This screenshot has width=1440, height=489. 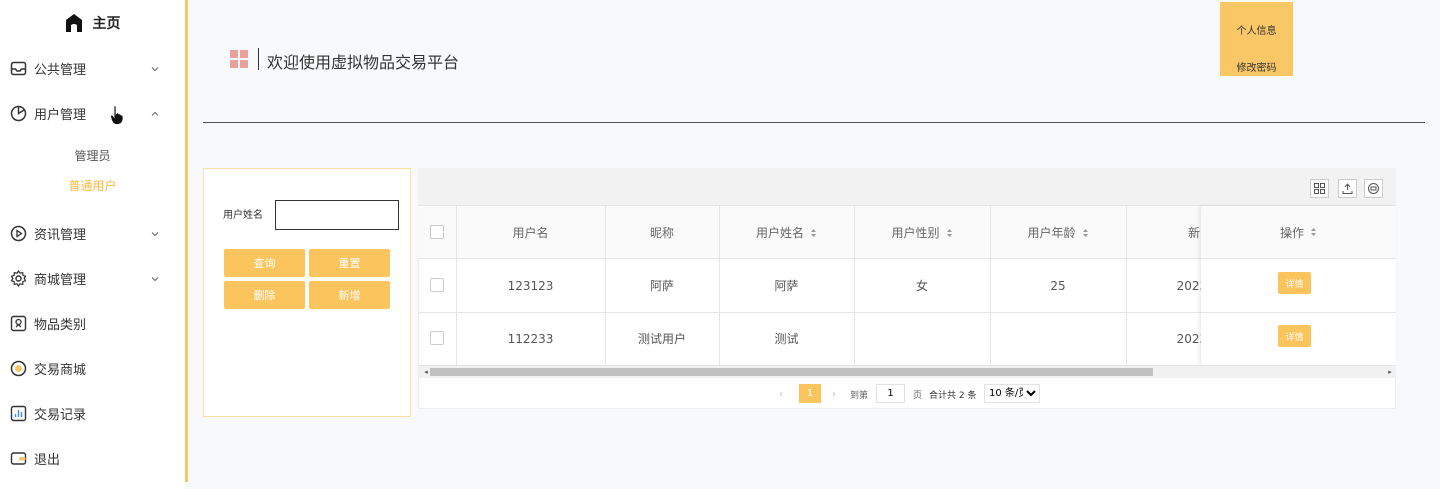 I want to click on menu-item-logout: 退出, so click(x=92, y=458).